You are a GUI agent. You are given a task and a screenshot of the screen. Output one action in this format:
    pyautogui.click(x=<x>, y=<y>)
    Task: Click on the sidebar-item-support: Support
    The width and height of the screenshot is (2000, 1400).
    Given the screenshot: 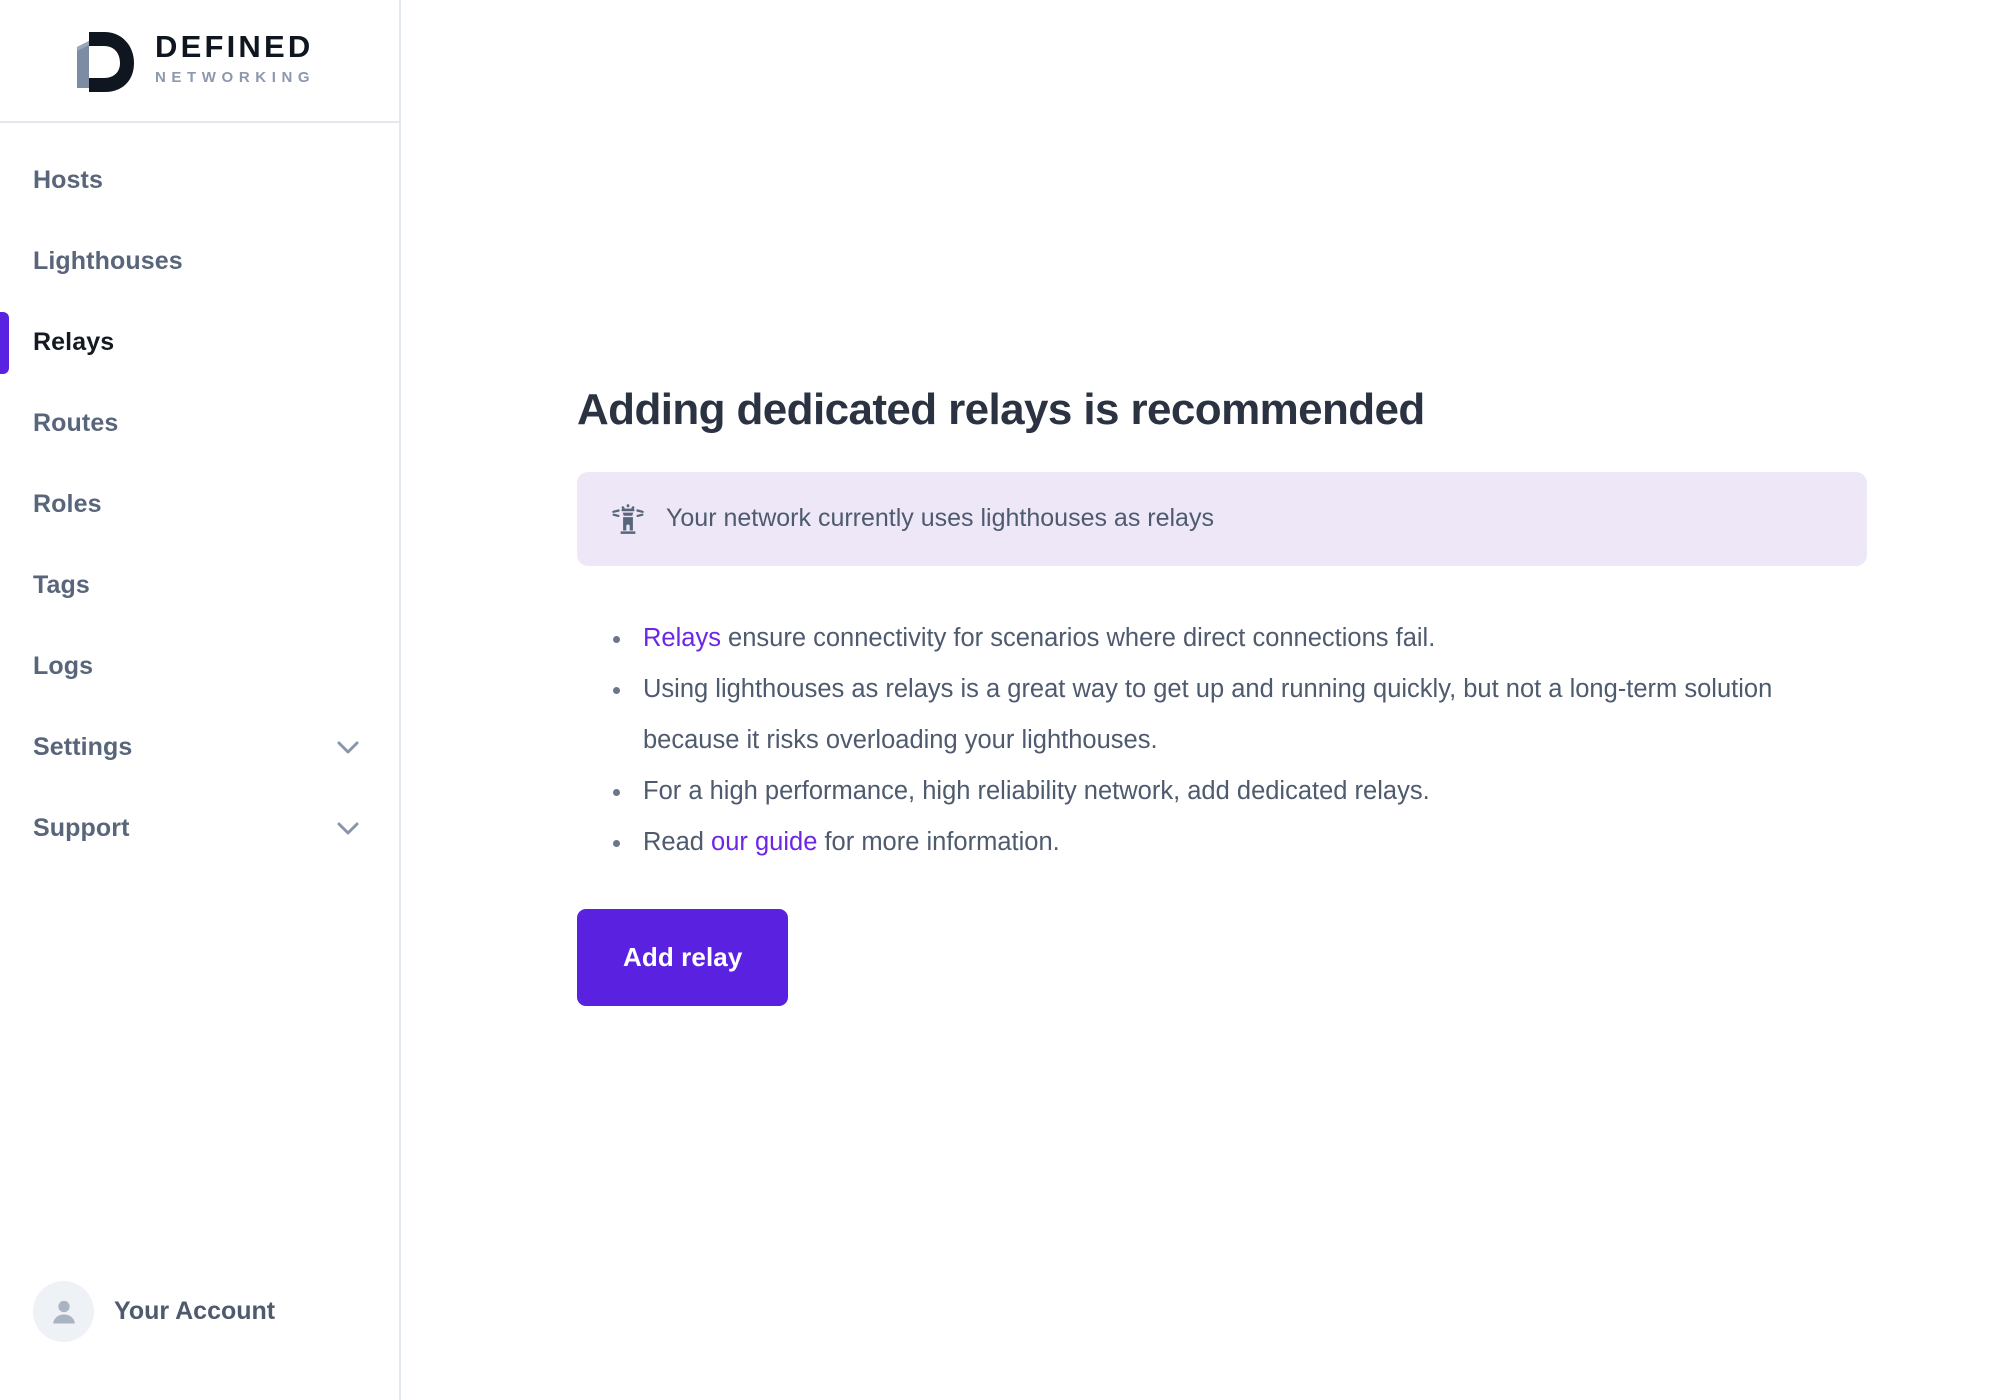 What is the action you would take?
    pyautogui.click(x=199, y=828)
    